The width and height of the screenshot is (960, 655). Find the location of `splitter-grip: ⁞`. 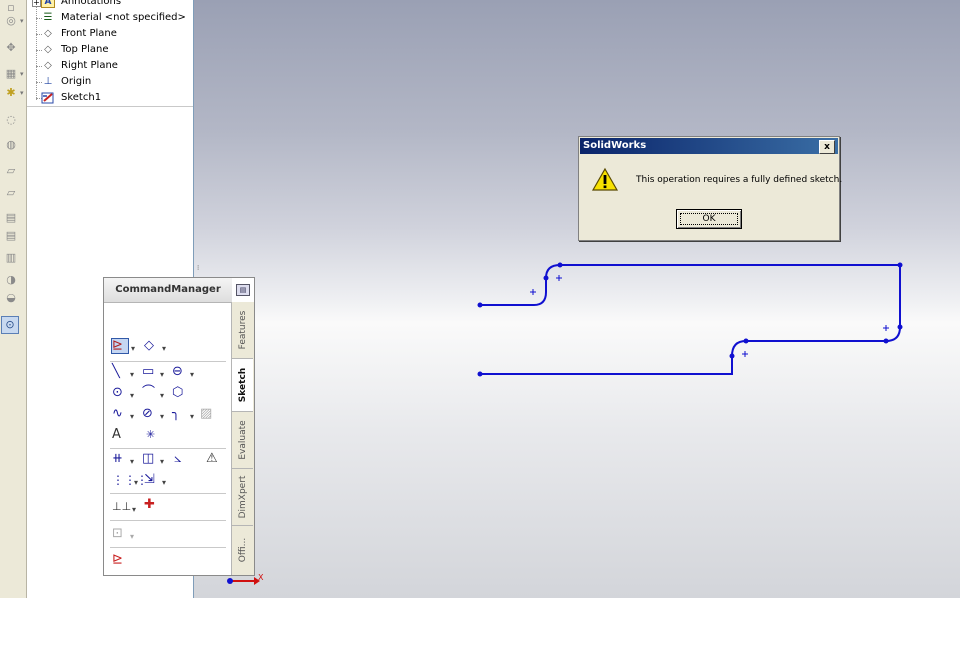

splitter-grip: ⁞ is located at coordinates (198, 268).